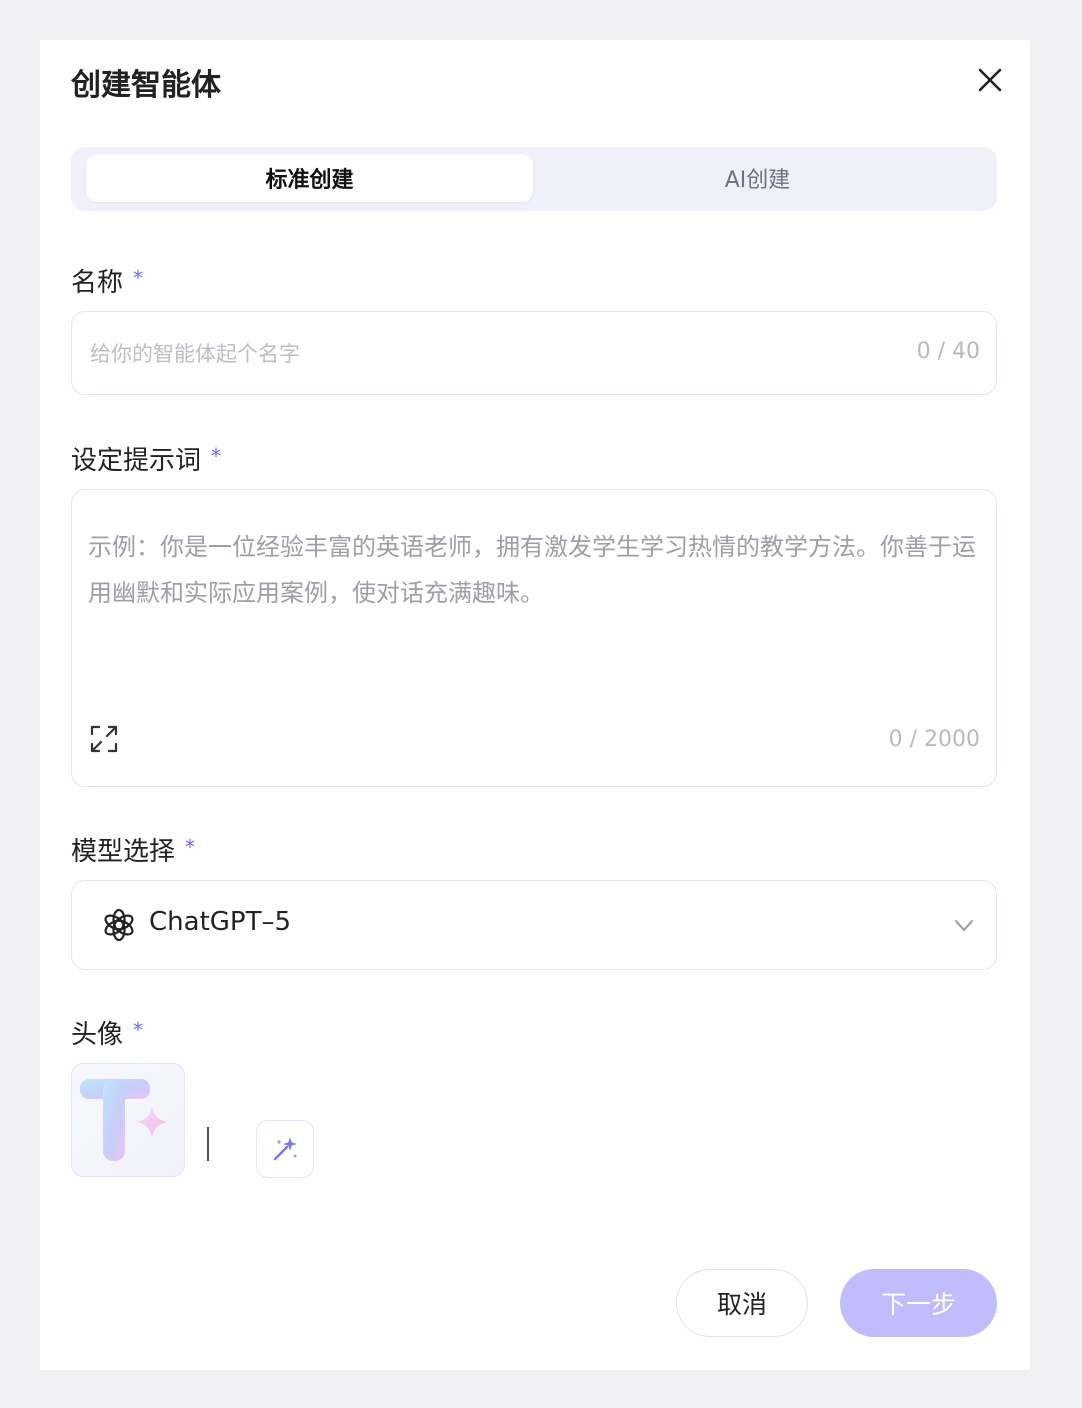  I want to click on prompt-label-text: 设定提示词, so click(136, 461).